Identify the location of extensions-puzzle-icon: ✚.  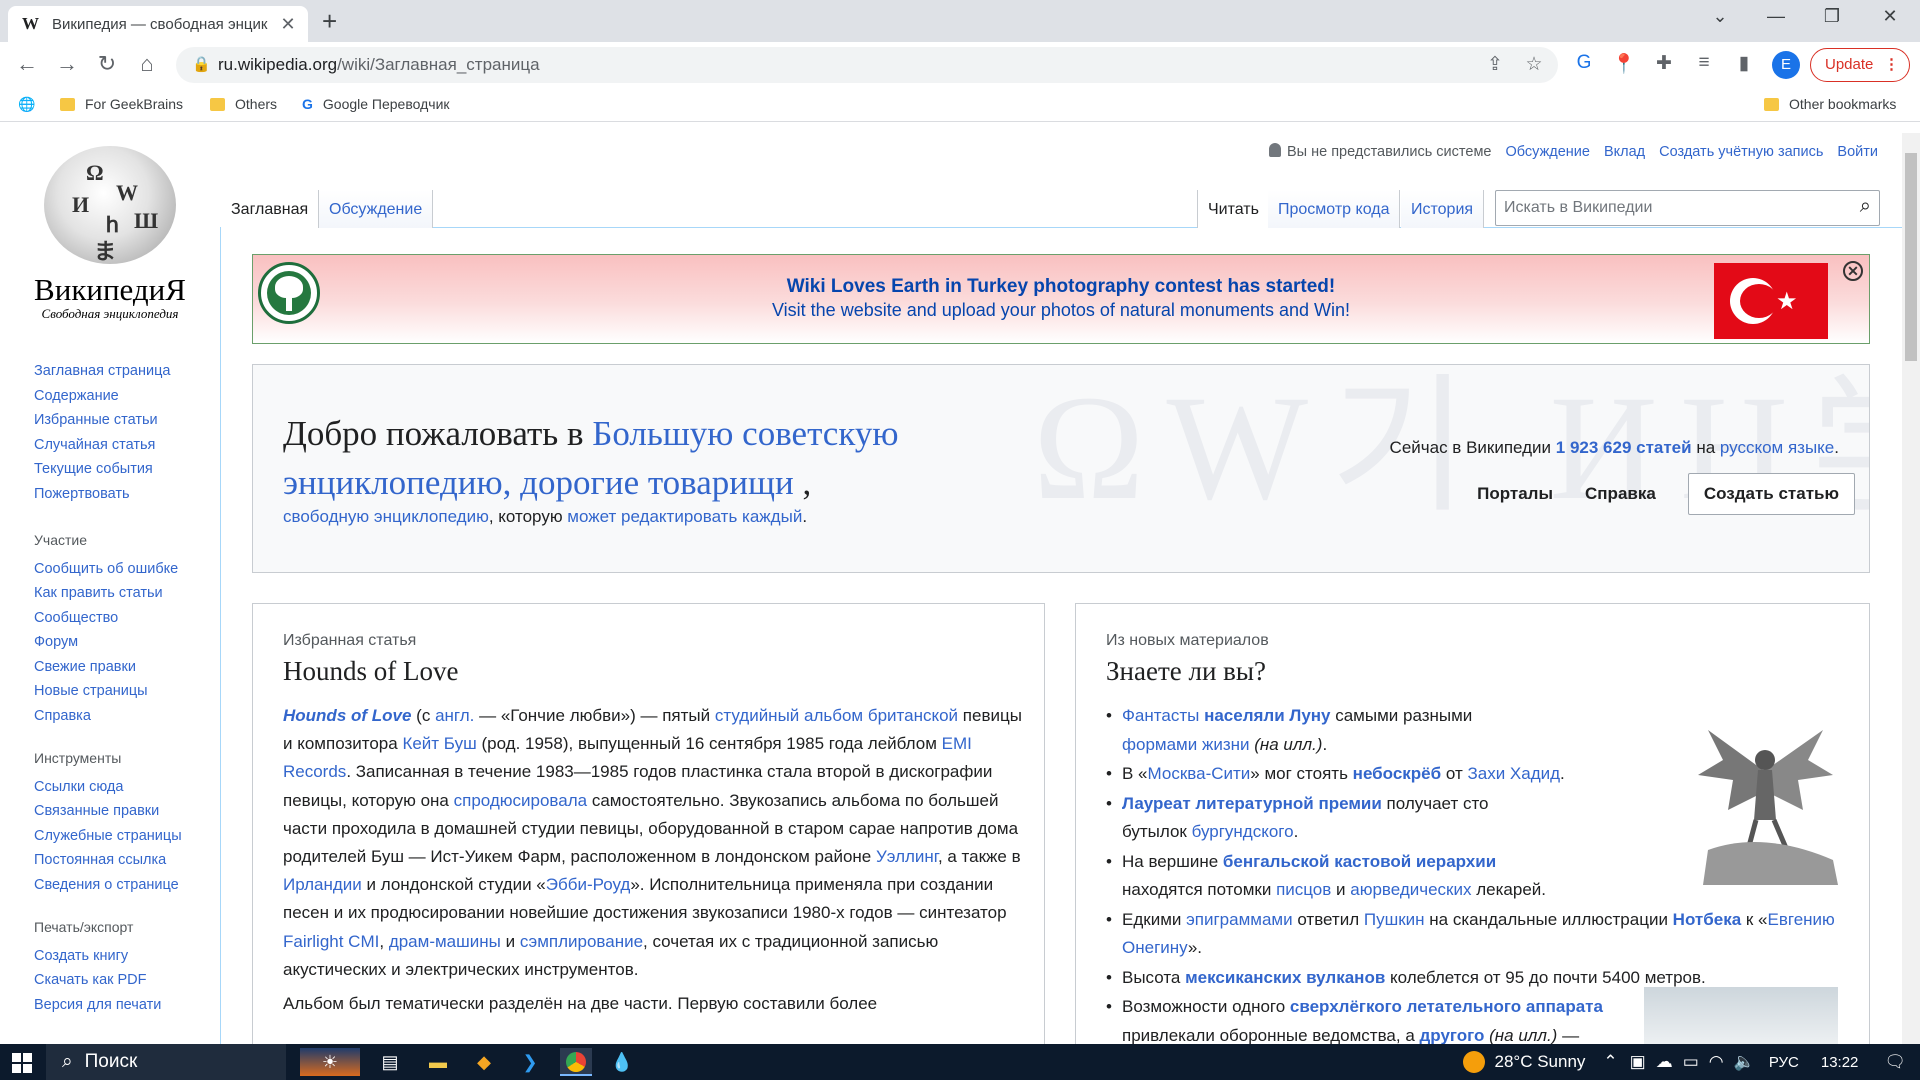
(1664, 63).